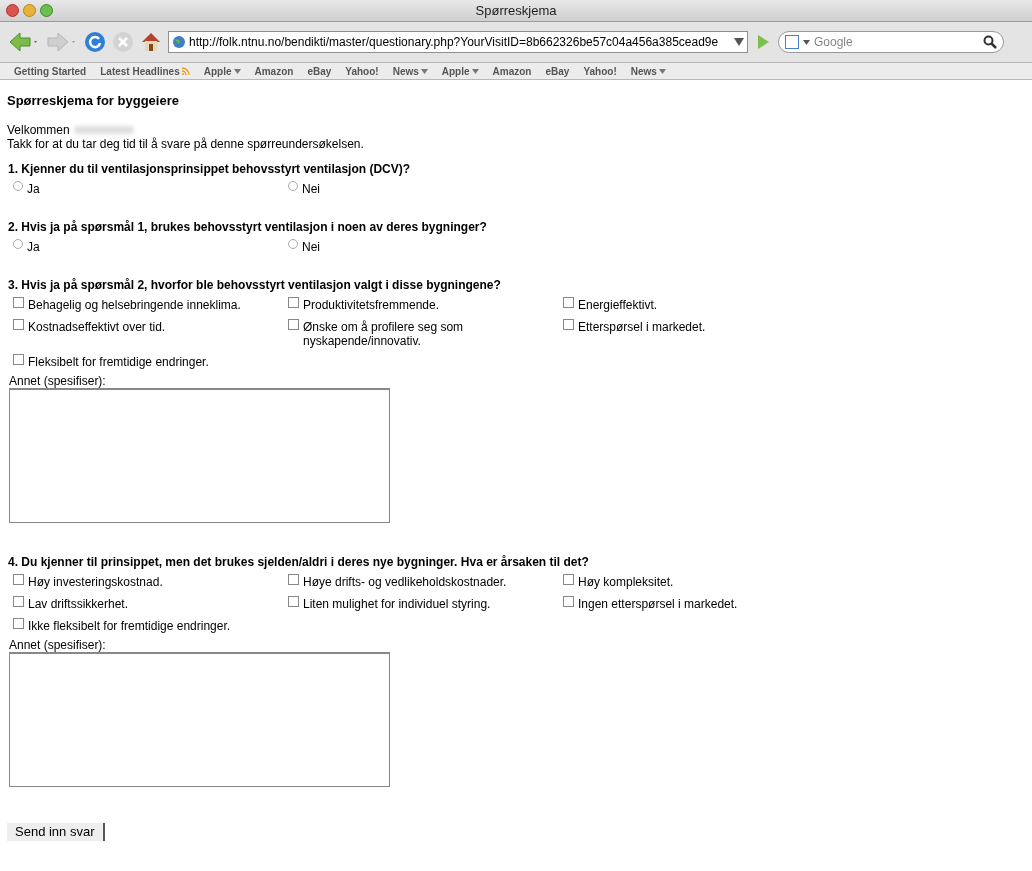  What do you see at coordinates (179, 42) in the screenshot?
I see `globe-icon` at bounding box center [179, 42].